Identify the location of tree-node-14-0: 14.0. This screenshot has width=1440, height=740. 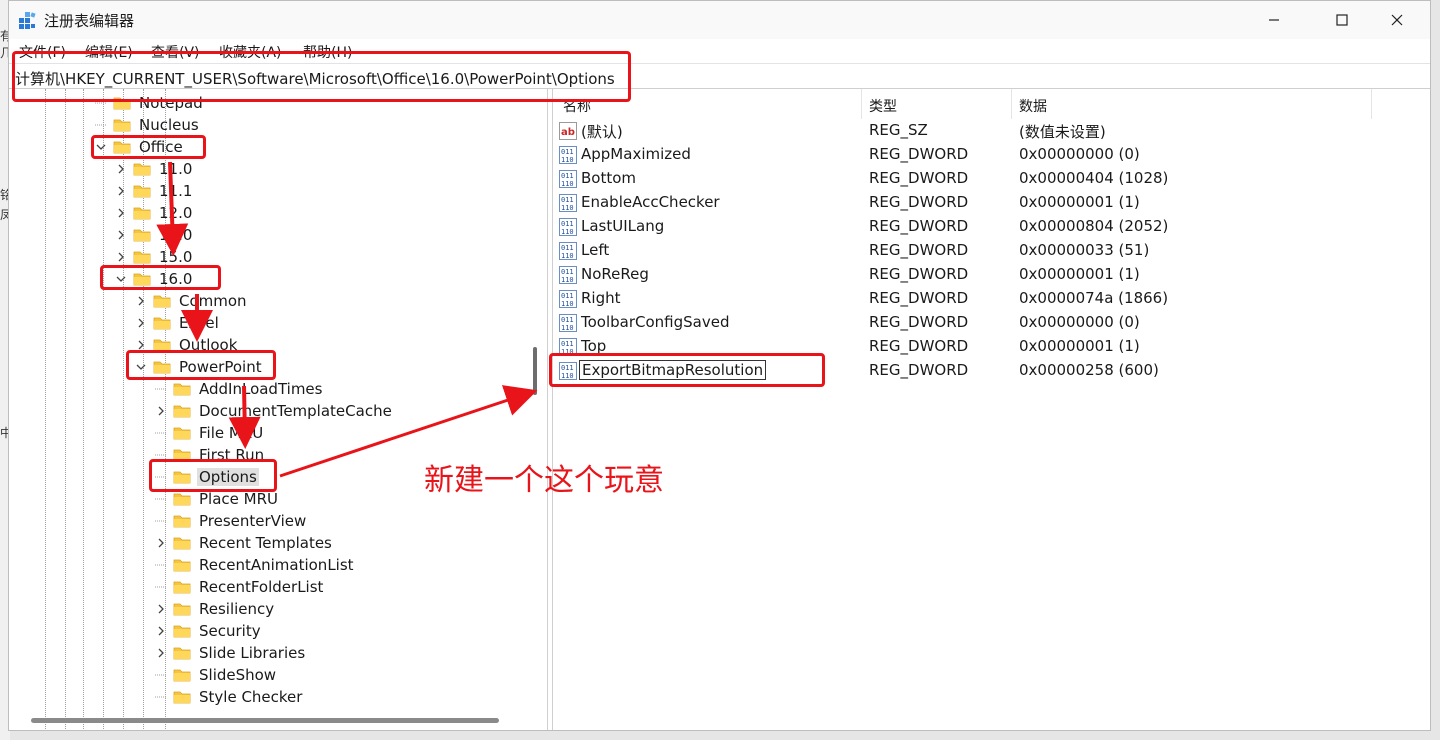
(153, 235).